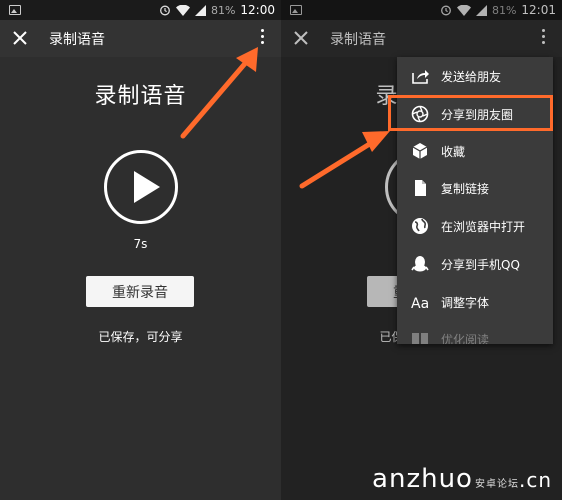  Describe the element at coordinates (420, 338) in the screenshot. I see `book-icon` at that location.